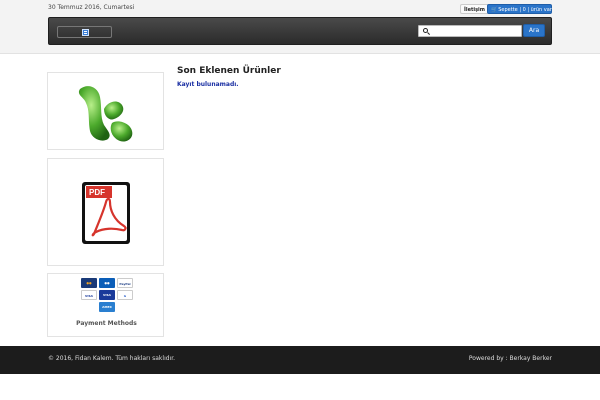 This screenshot has width=600, height=400. Describe the element at coordinates (474, 9) in the screenshot. I see `contact-button: İletişim` at that location.